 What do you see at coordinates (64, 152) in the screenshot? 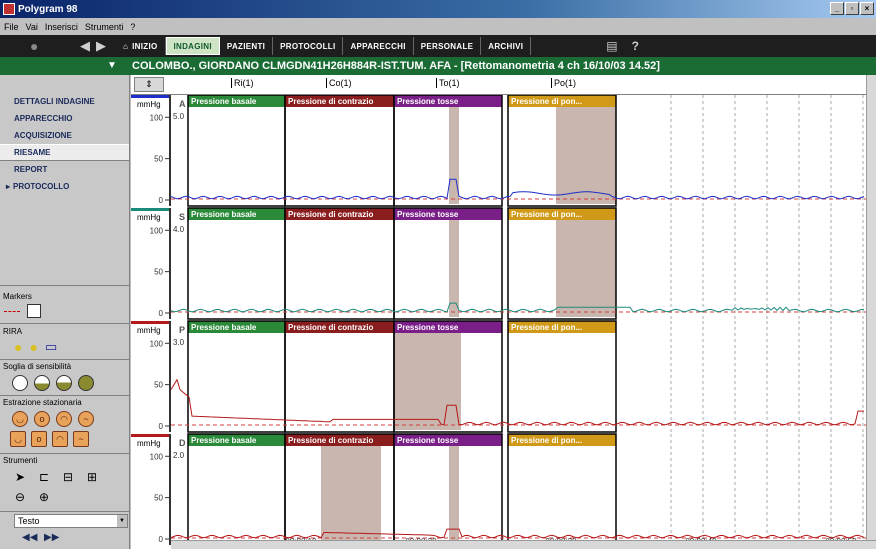
I see `sidebar-item-riesame: RIESAME` at bounding box center [64, 152].